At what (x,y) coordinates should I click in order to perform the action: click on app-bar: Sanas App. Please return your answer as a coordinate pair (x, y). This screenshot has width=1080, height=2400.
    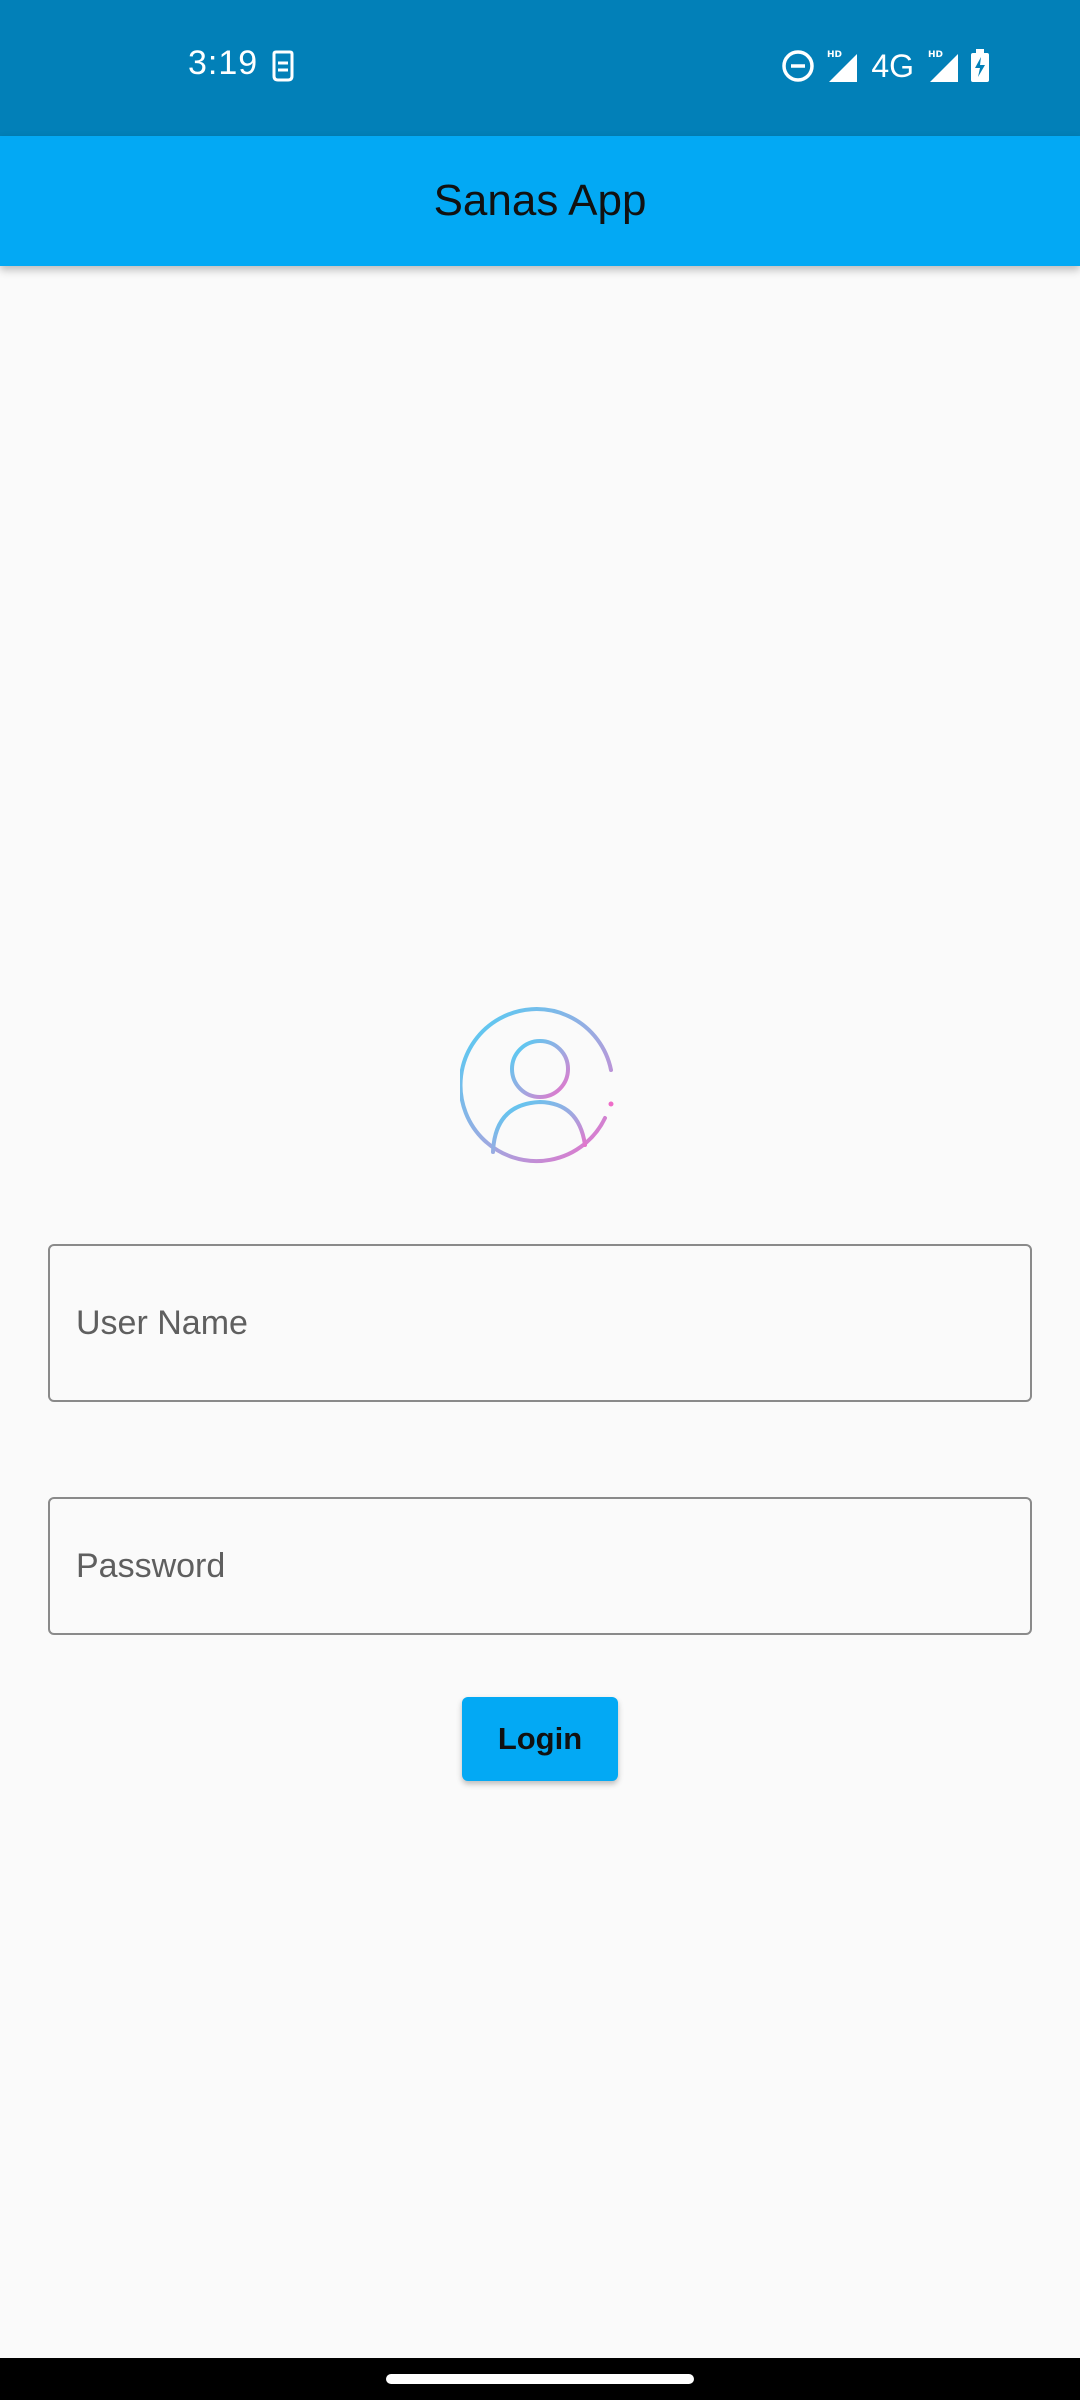
    Looking at the image, I should click on (540, 201).